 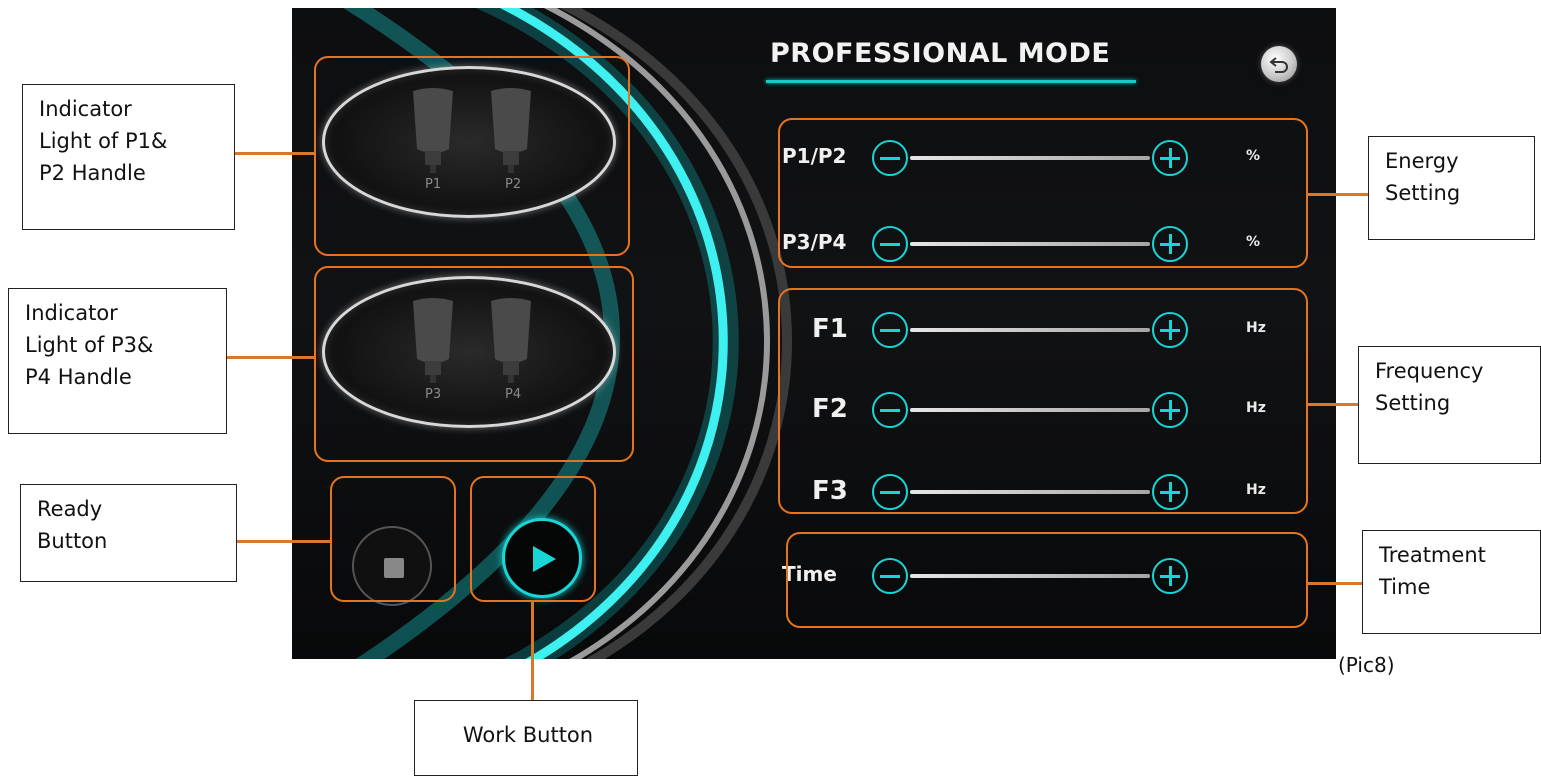 I want to click on callout-ready-button, so click(x=393, y=539).